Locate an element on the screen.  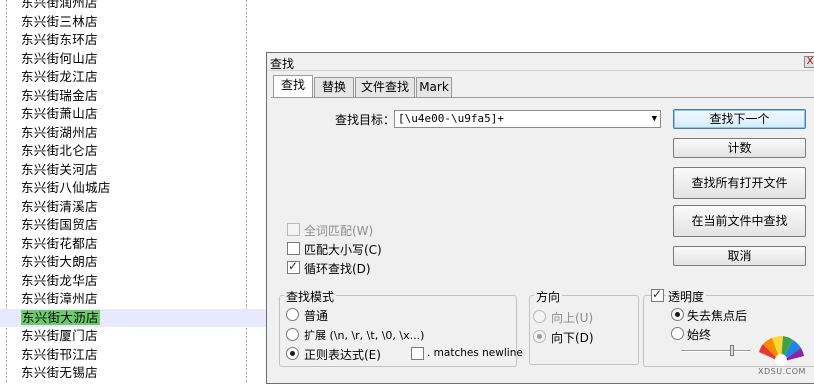
editor-line-text: 东兴街无锡店 is located at coordinates (59, 372).